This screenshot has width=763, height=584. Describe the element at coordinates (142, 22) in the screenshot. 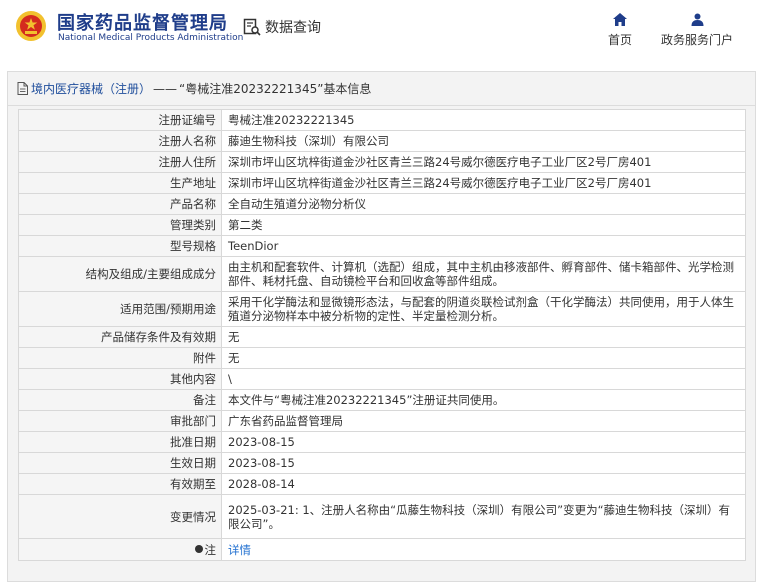

I see `brand-title: 国家药品监督管理局` at that location.